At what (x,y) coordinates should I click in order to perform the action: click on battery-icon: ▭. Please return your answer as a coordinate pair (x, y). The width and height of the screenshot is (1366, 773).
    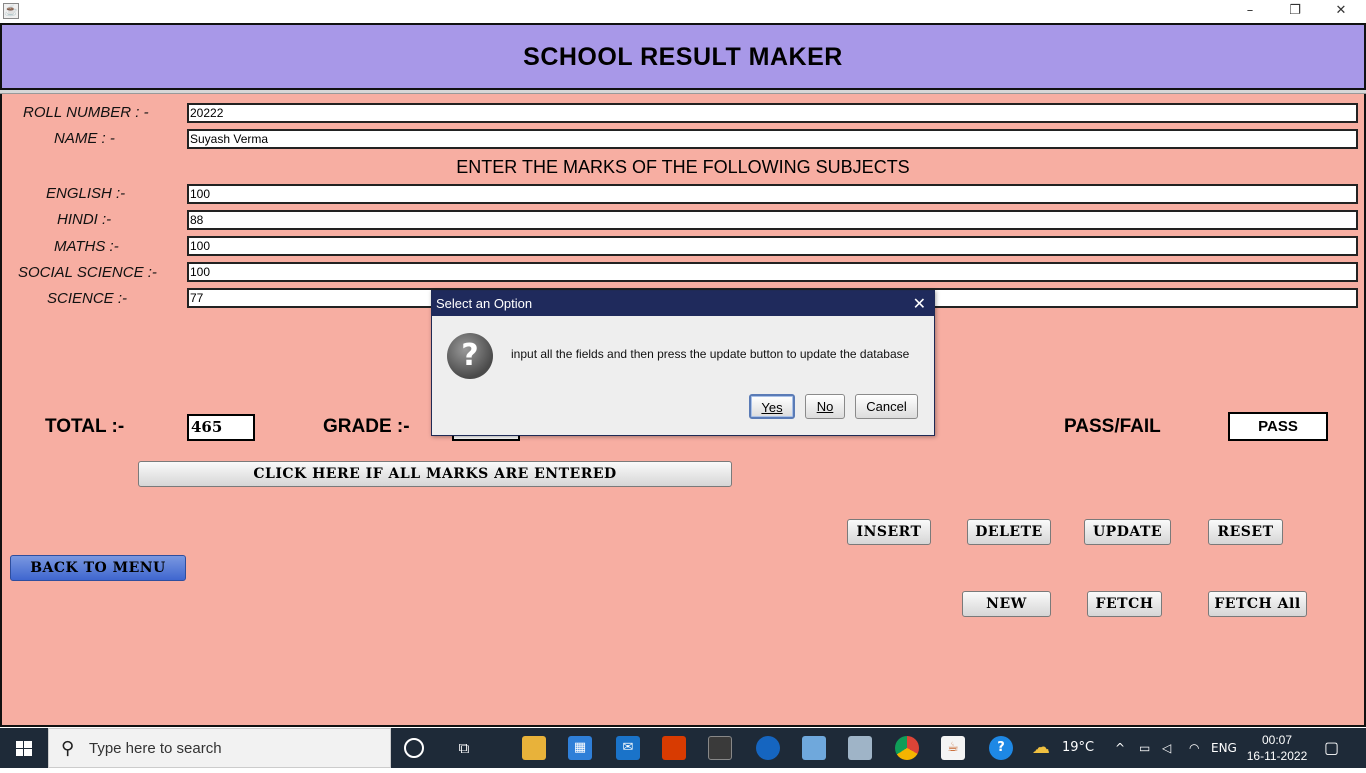
    Looking at the image, I should click on (1144, 748).